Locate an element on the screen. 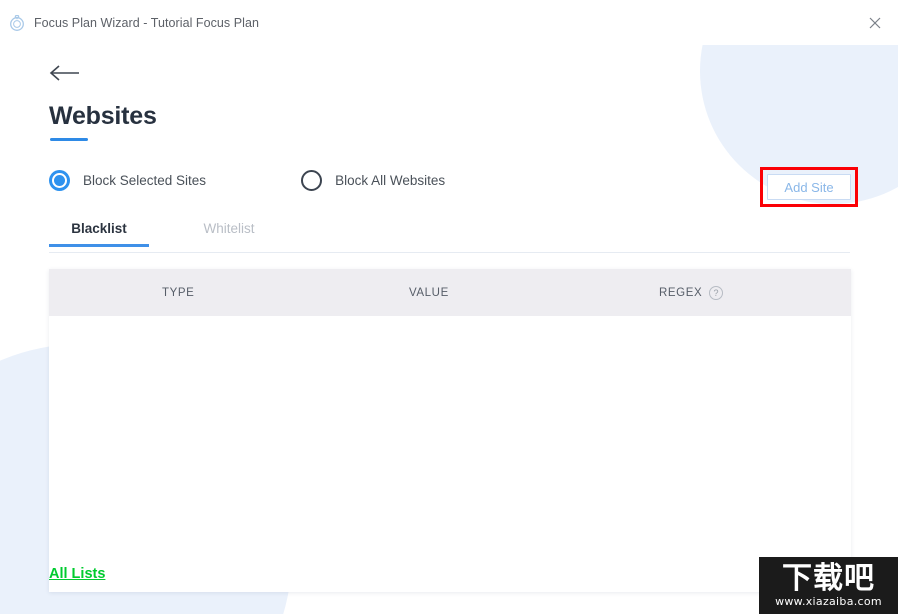 This screenshot has width=898, height=614. tab-whitelist: Whitelist is located at coordinates (229, 234).